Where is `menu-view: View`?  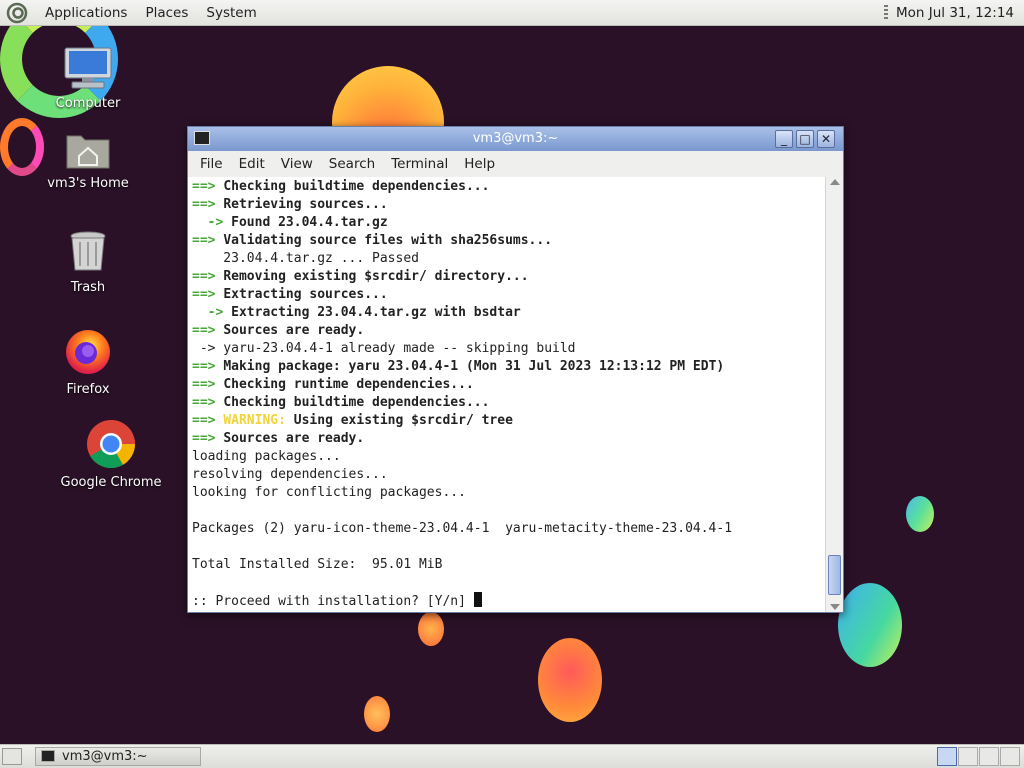
menu-view: View is located at coordinates (297, 164).